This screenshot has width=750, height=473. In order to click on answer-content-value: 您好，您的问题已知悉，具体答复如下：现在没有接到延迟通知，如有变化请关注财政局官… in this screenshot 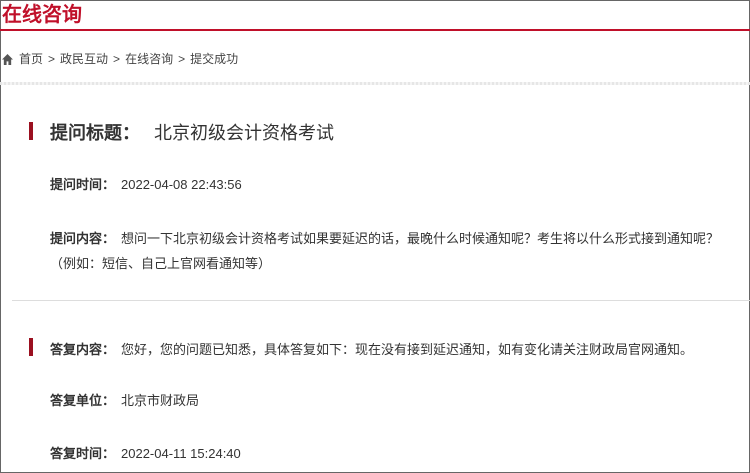, I will do `click(407, 349)`.